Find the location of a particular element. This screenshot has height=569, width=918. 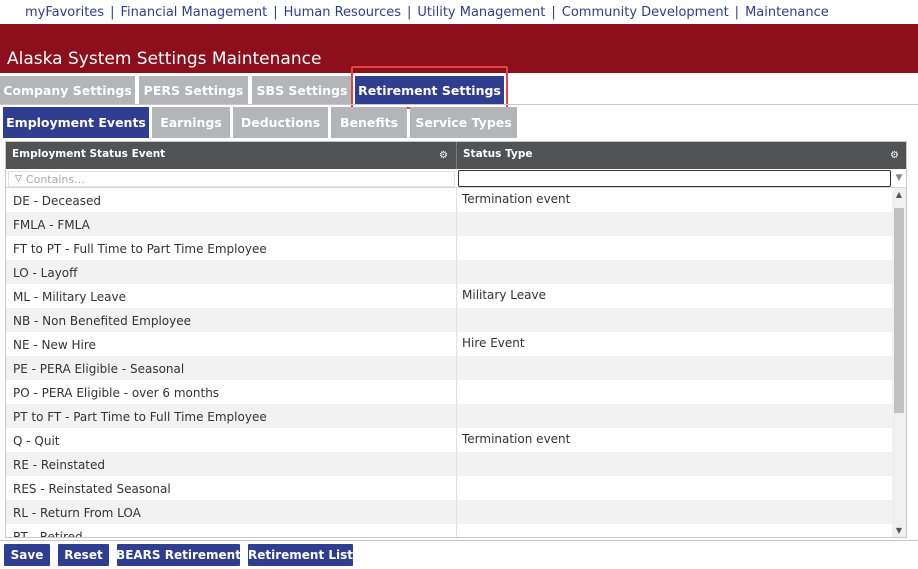

nav-link-human-resources: Human Resources is located at coordinates (342, 12).